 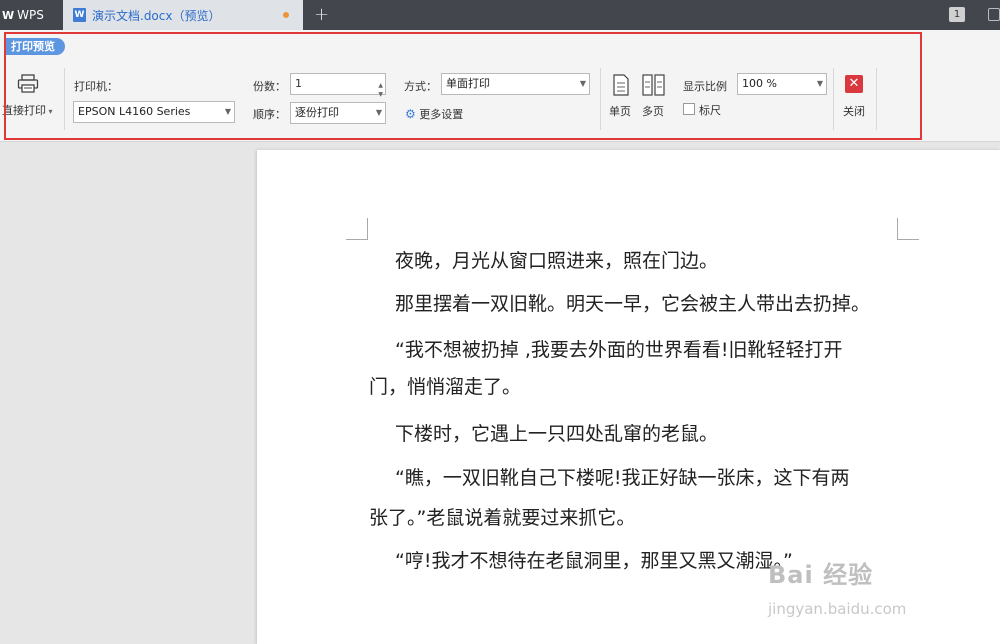 What do you see at coordinates (633, 304) in the screenshot?
I see `document-paragraph: 那里摆着一双旧靴。明天一早，它会被主人带出去扔掉。` at bounding box center [633, 304].